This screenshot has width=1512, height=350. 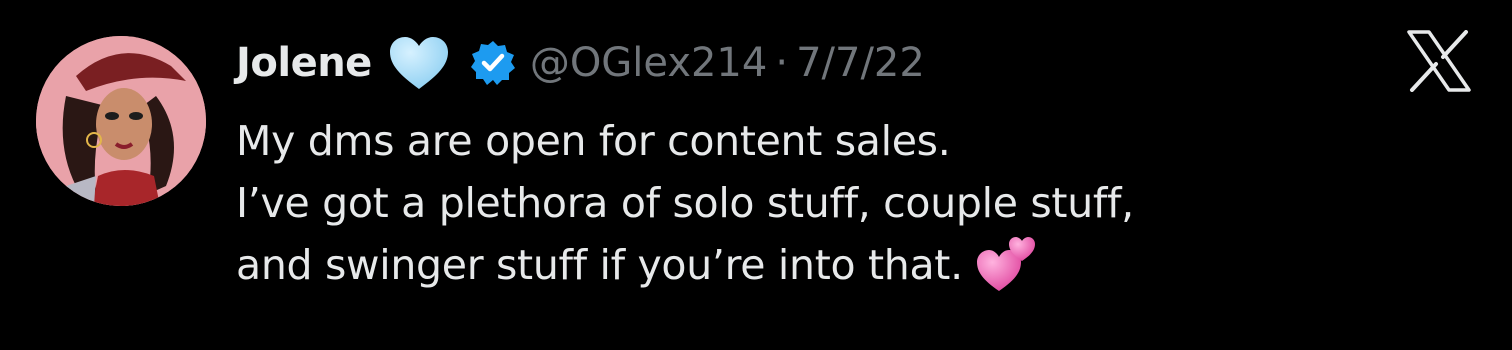 I want to click on user-handle: @OGlex214, so click(x=649, y=63).